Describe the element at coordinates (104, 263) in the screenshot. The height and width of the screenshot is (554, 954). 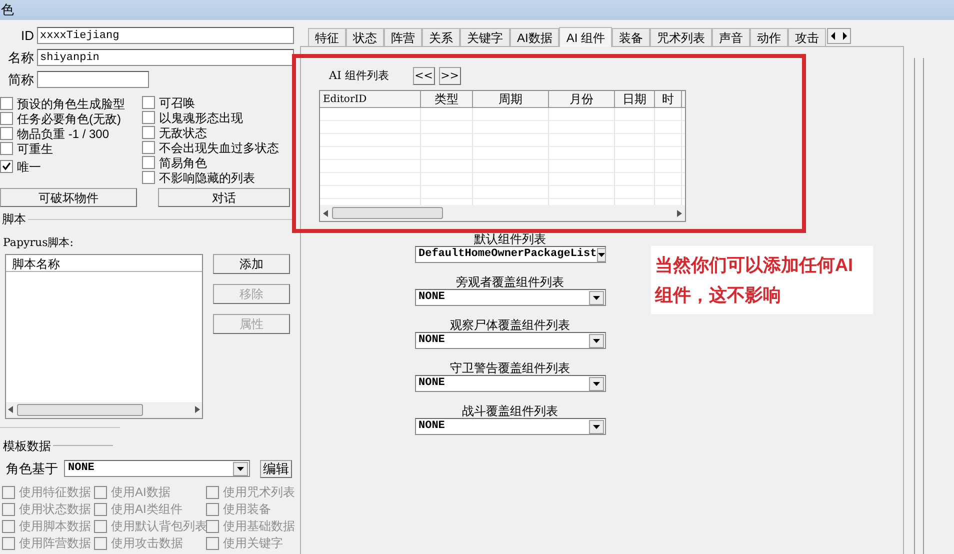
I see `column-header: 脚本名称` at that location.